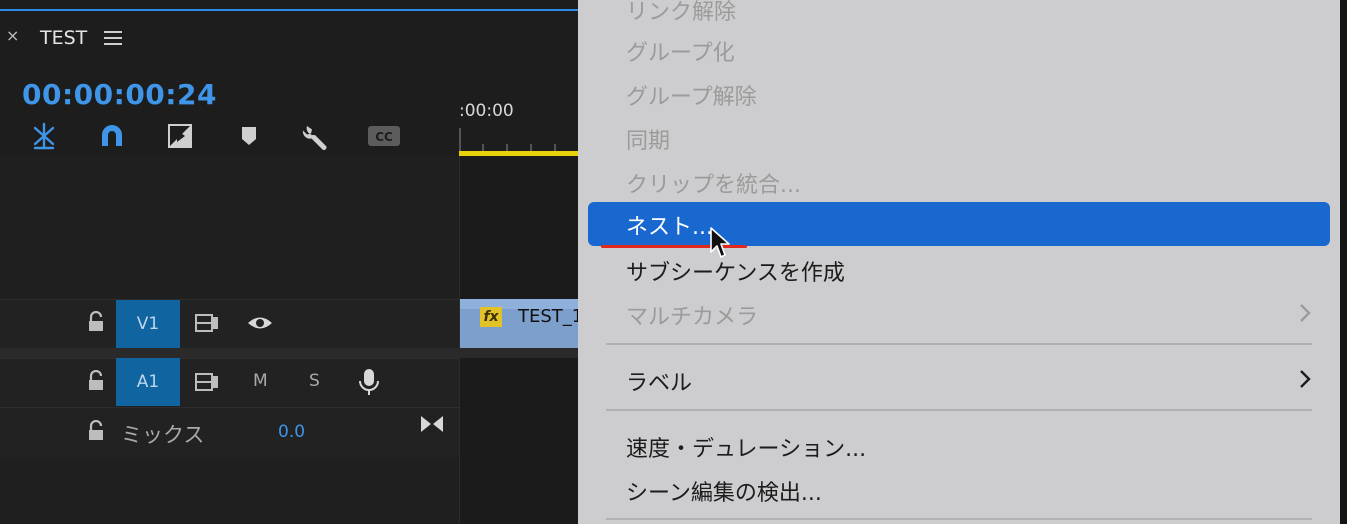 The width and height of the screenshot is (1347, 524). Describe the element at coordinates (1343, 262) in the screenshot. I see `background-program-monitor` at that location.